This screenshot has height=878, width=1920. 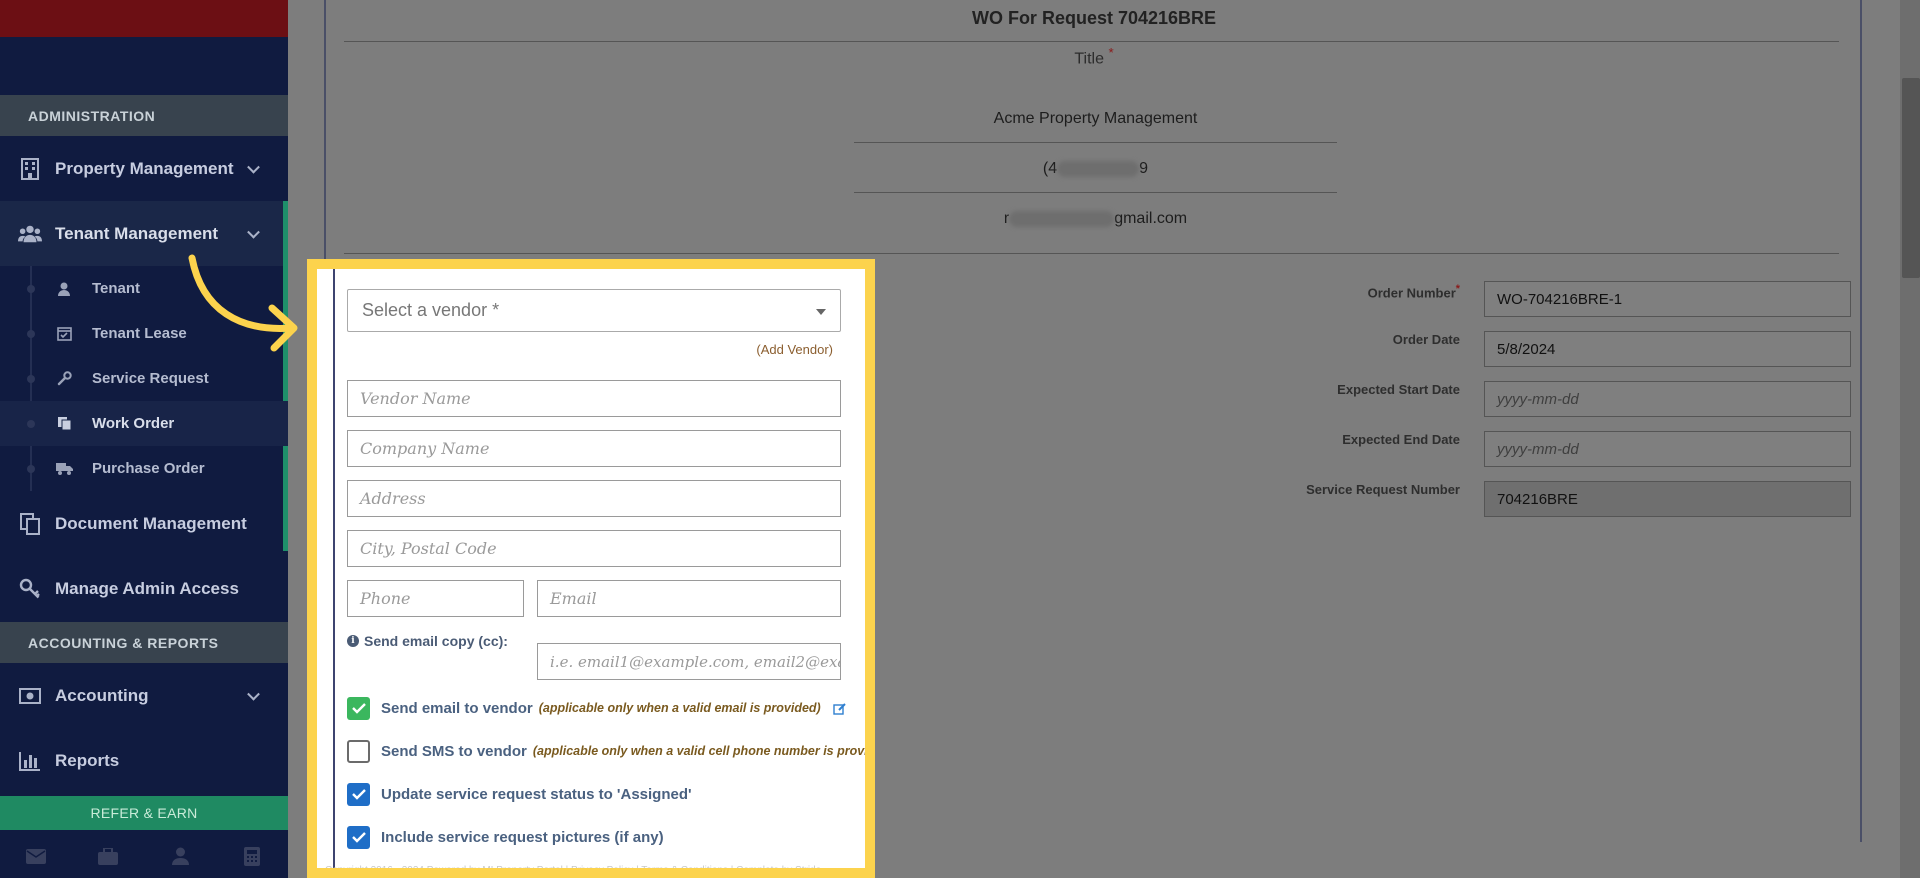 I want to click on phone-suffix: 9, so click(x=1144, y=168).